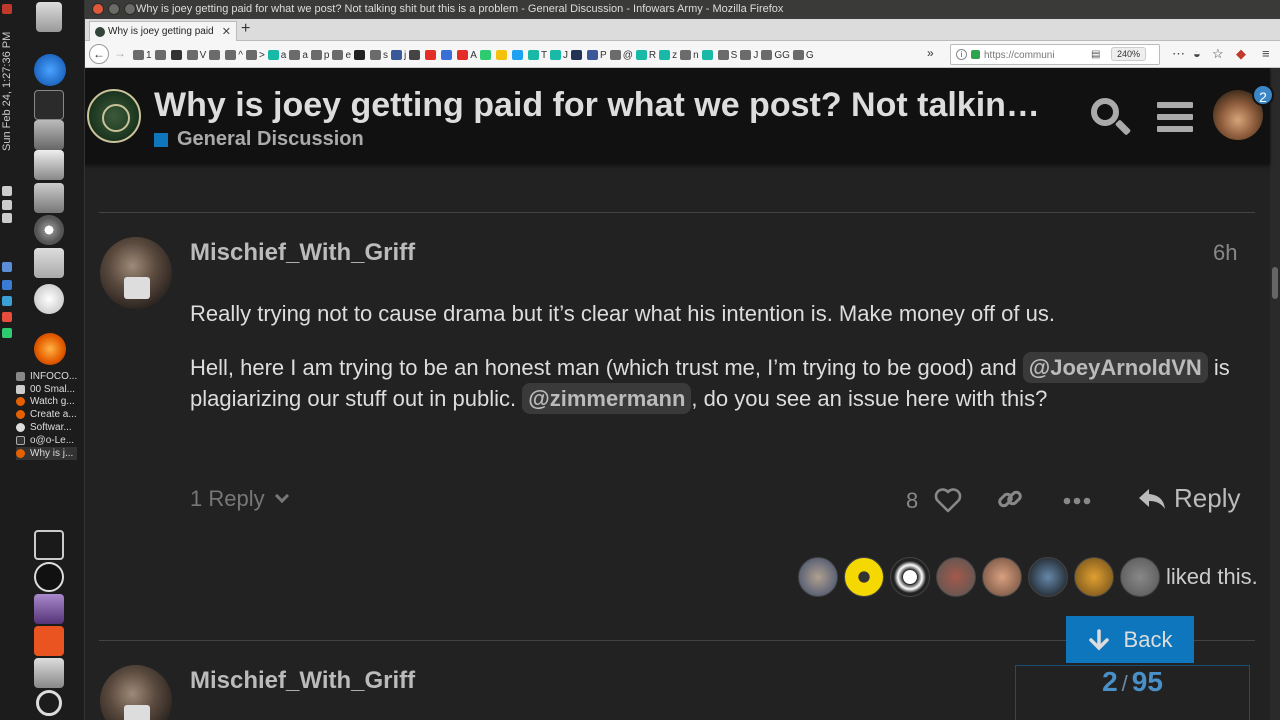 The width and height of the screenshot is (1280, 720). Describe the element at coordinates (49, 577) in the screenshot. I see `obs-icon` at that location.